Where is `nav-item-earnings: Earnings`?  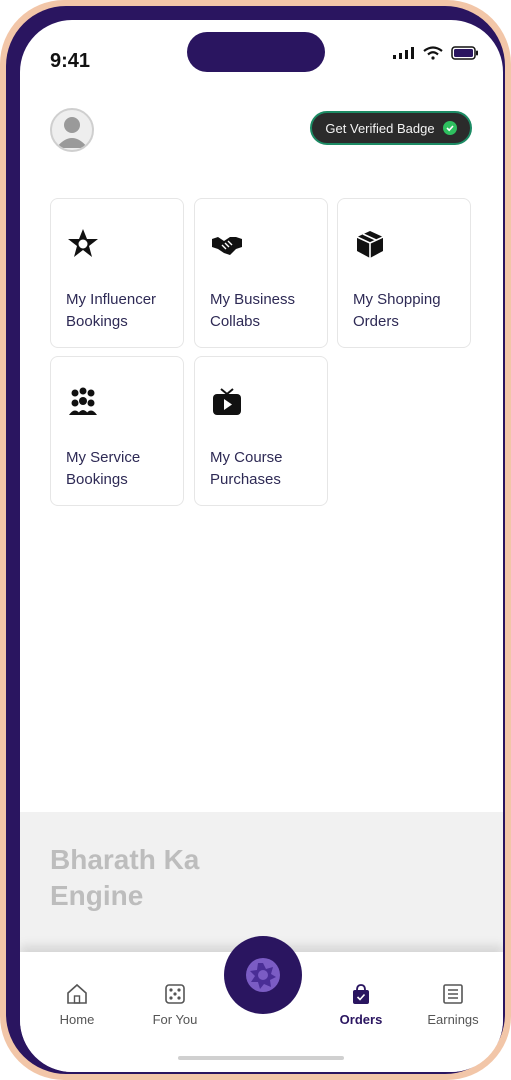
nav-item-earnings: Earnings is located at coordinates (453, 1004).